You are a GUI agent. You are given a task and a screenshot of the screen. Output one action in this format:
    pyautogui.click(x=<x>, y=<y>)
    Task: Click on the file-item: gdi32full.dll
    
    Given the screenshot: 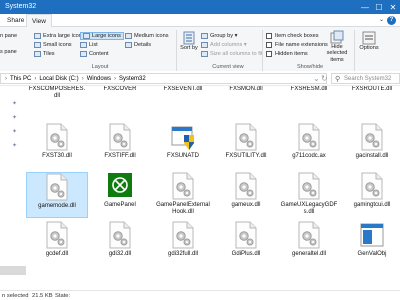 What is the action you would take?
    pyautogui.click(x=183, y=244)
    